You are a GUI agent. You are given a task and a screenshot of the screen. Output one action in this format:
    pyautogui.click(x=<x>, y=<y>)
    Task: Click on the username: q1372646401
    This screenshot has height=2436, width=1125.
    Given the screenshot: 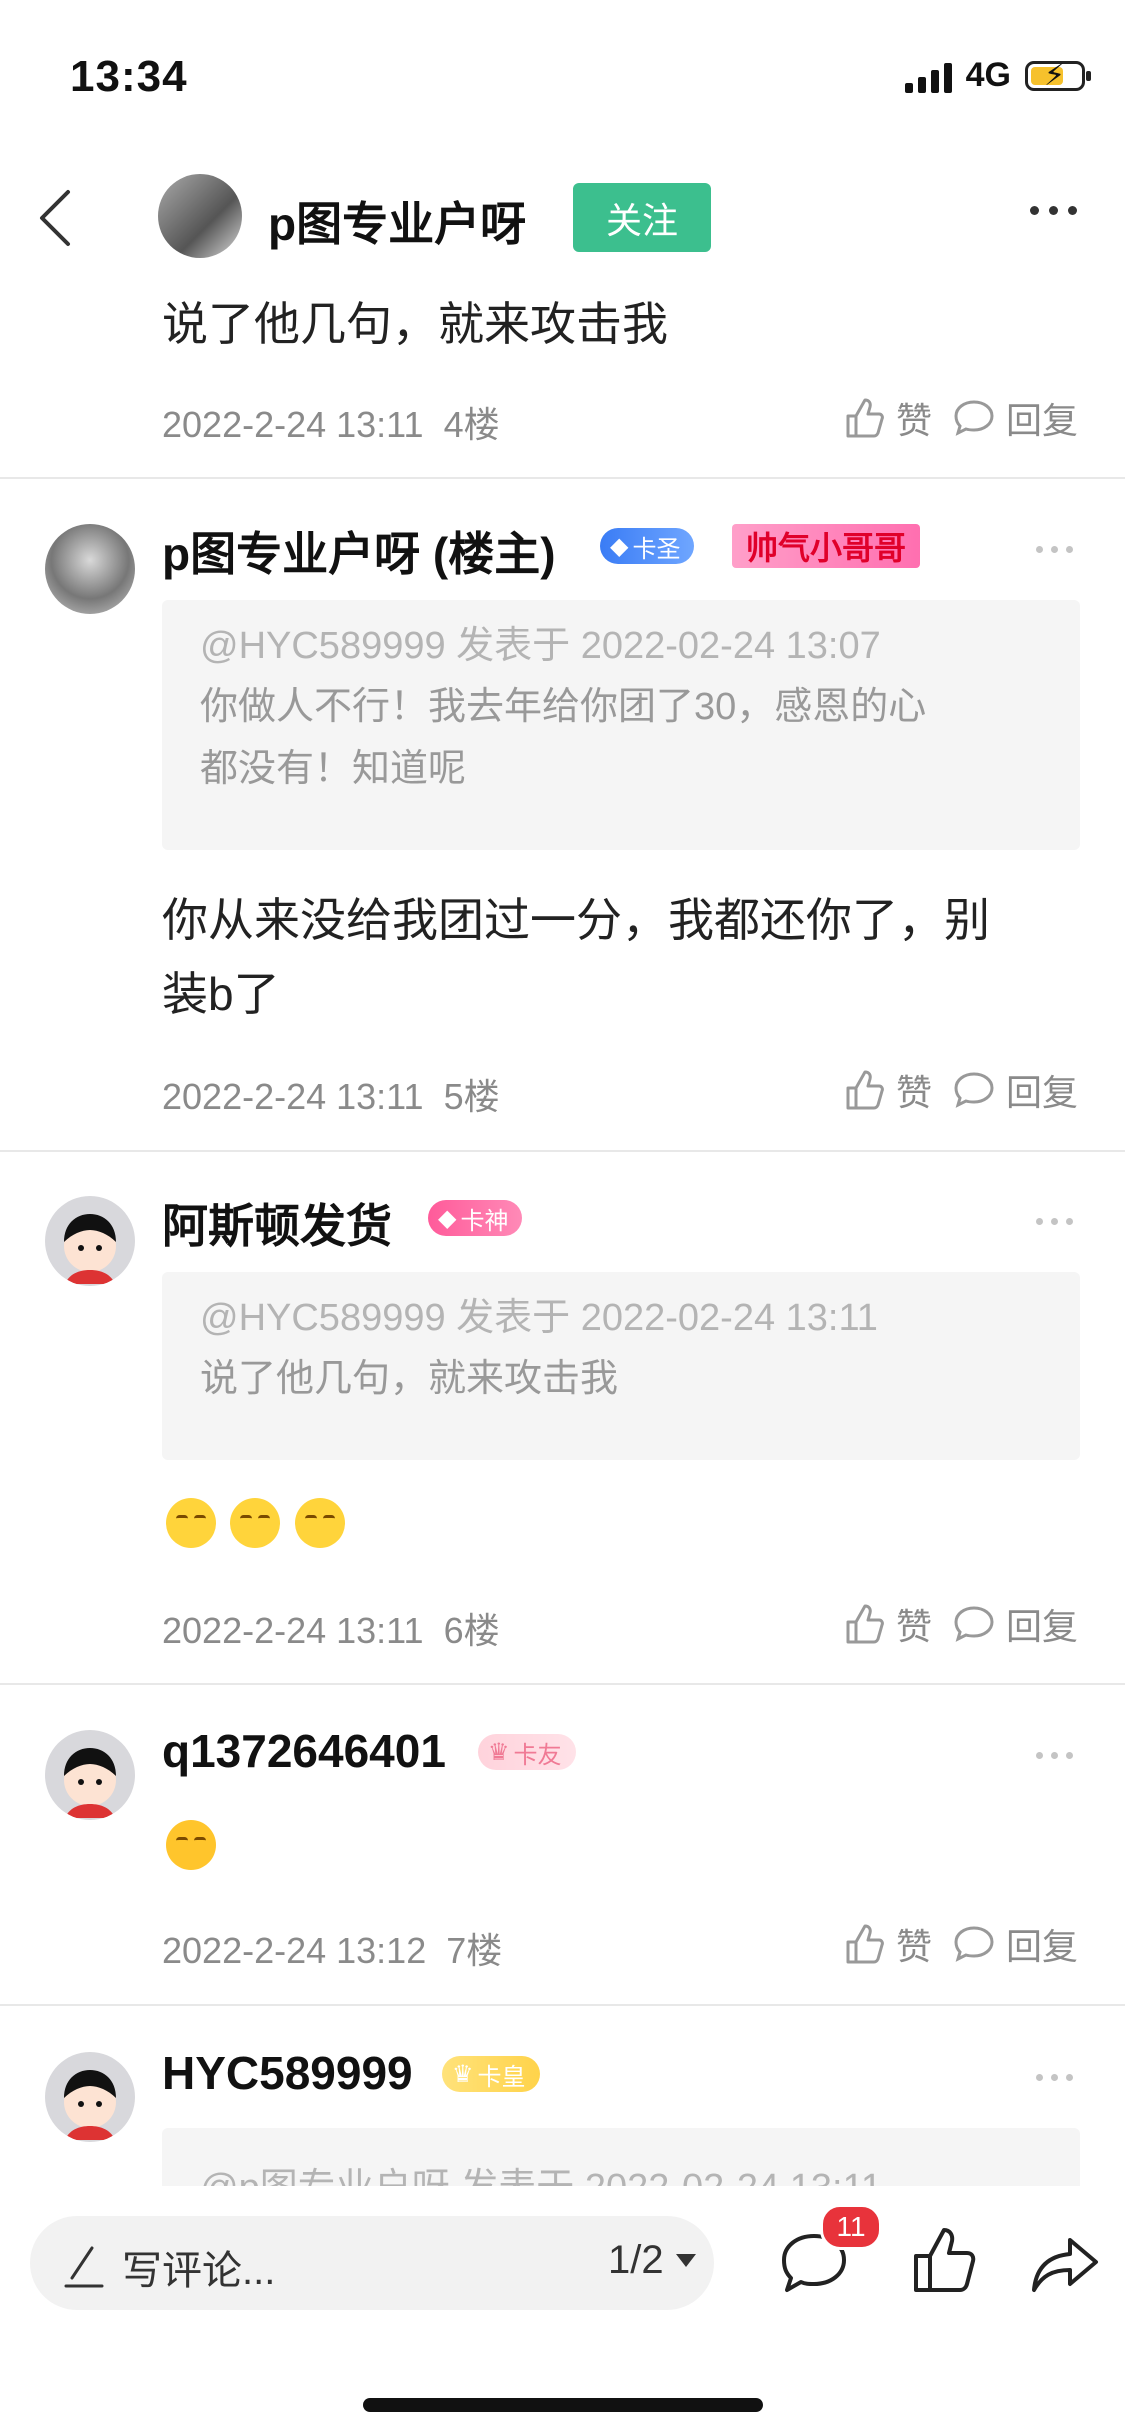 What is the action you would take?
    pyautogui.click(x=304, y=1751)
    